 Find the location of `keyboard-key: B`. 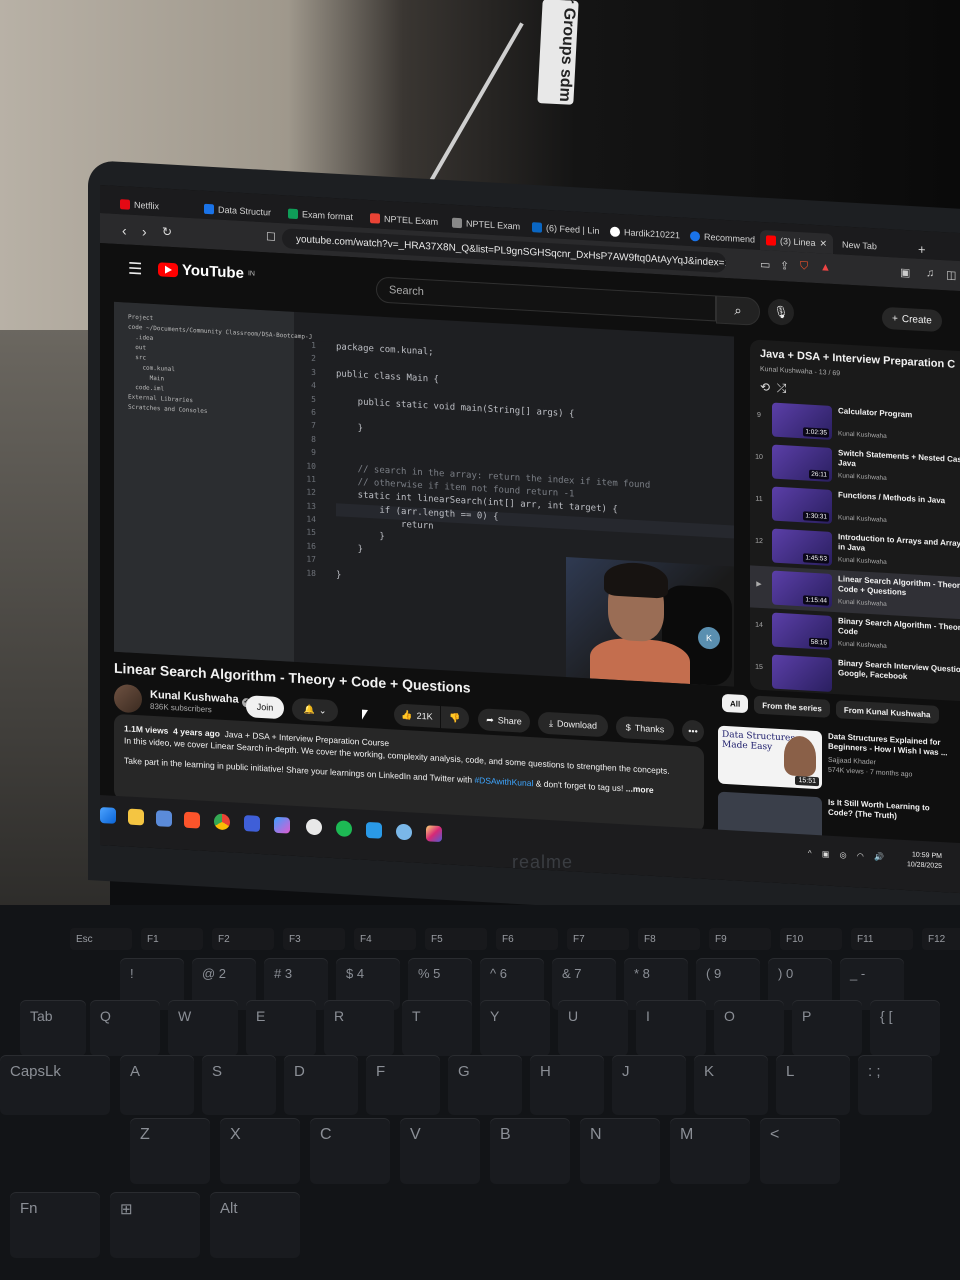

keyboard-key: B is located at coordinates (530, 1151).